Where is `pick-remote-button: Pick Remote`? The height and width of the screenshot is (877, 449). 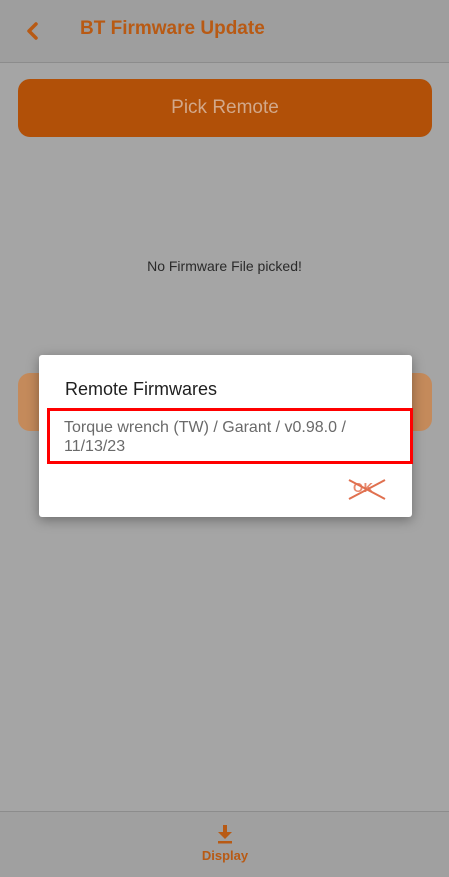 pick-remote-button: Pick Remote is located at coordinates (225, 108).